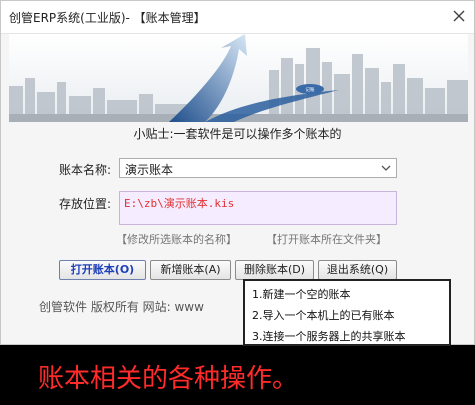  Describe the element at coordinates (179, 203) in the screenshot. I see `storage-path-value: E:\zb\演示账本.kis` at that location.